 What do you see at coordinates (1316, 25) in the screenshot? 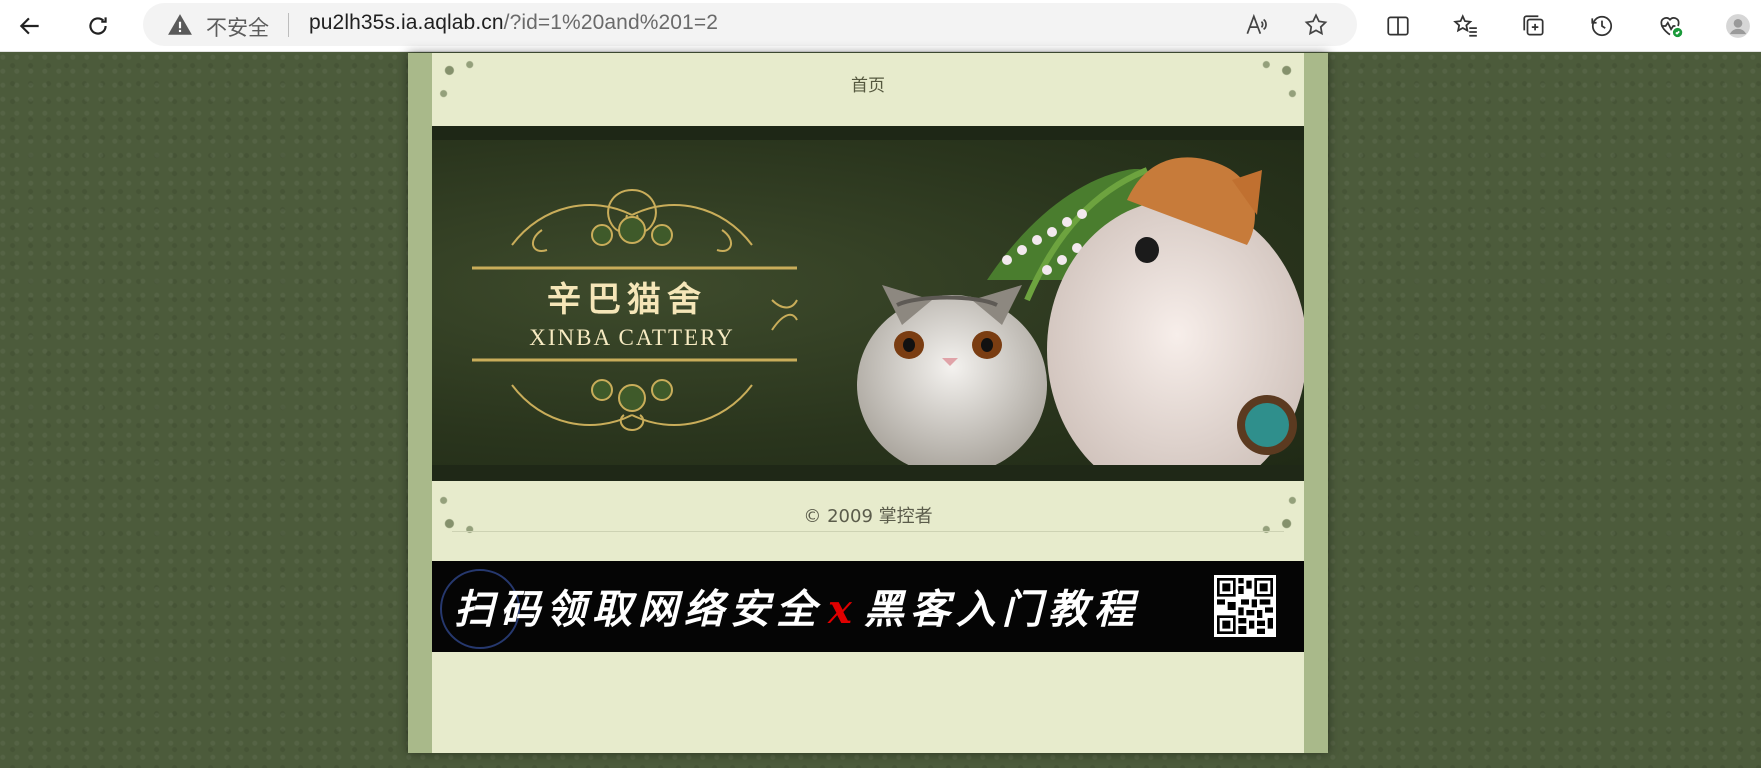
I see `favorite-icon` at bounding box center [1316, 25].